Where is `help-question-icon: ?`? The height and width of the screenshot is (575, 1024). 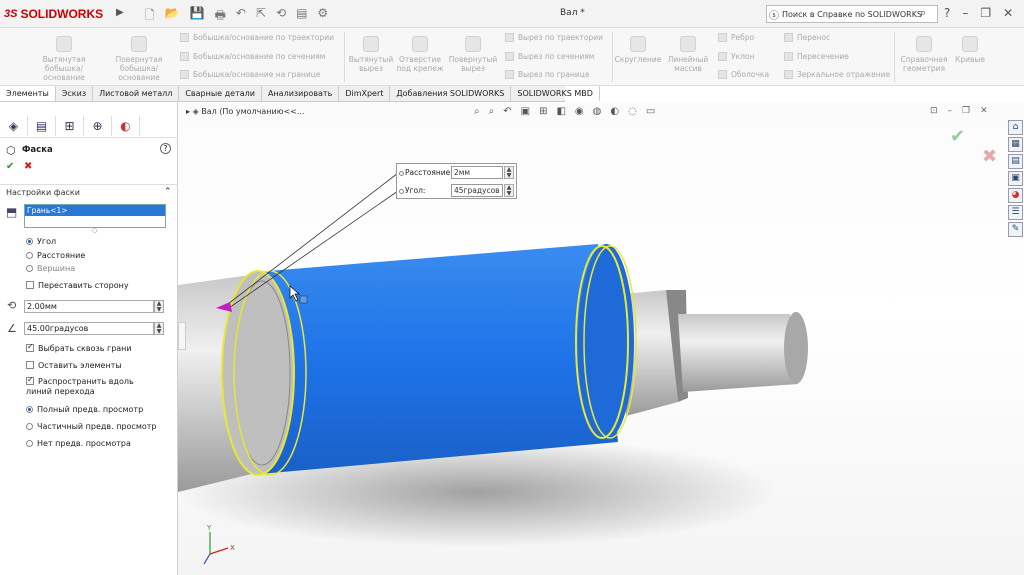
help-question-icon: ? is located at coordinates (947, 13).